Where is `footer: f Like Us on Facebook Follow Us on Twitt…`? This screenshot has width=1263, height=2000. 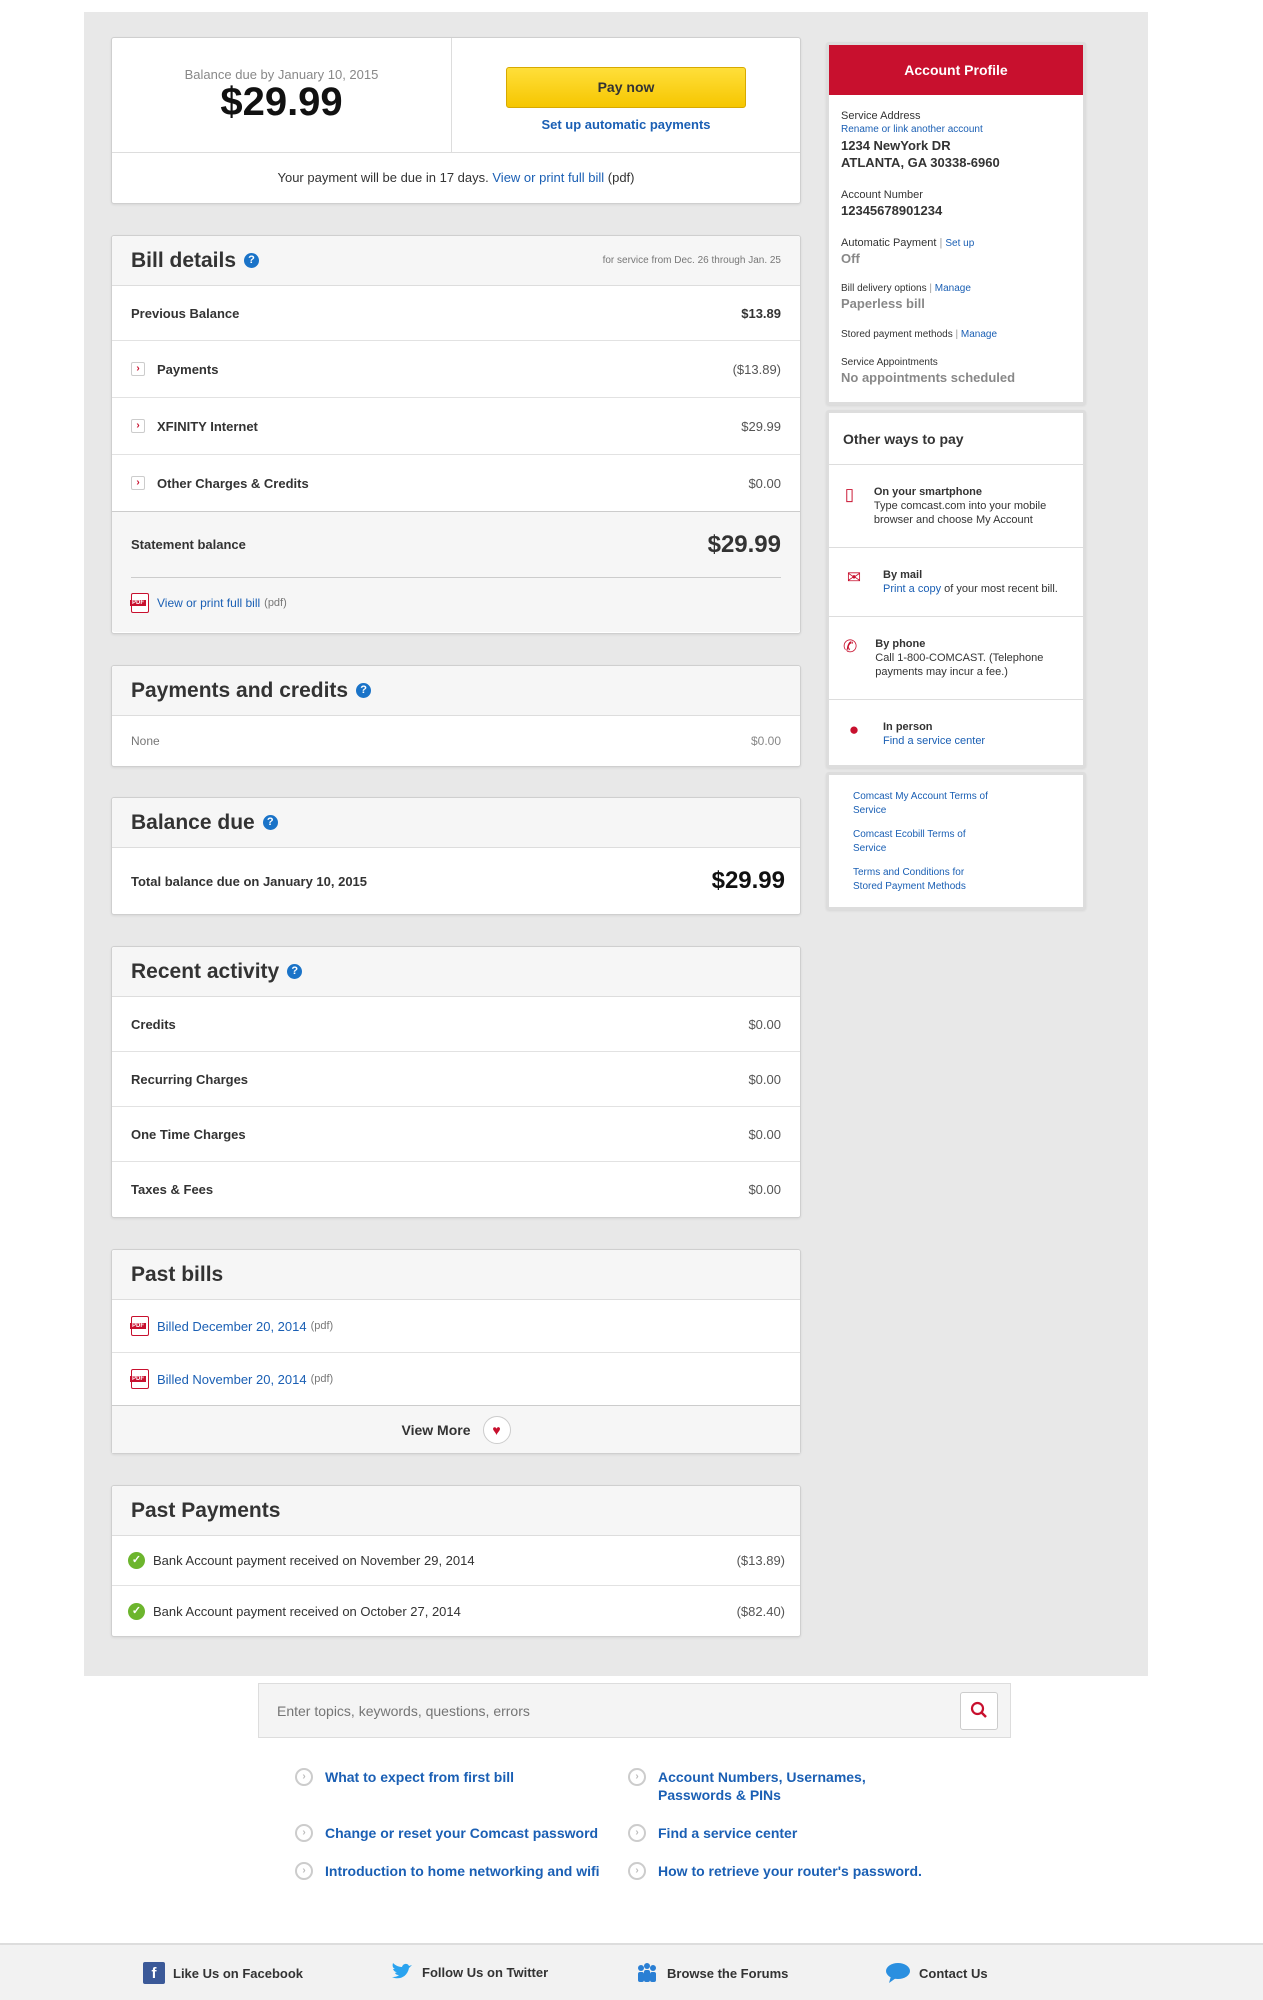 footer: f Like Us on Facebook Follow Us on Twitt… is located at coordinates (631, 1971).